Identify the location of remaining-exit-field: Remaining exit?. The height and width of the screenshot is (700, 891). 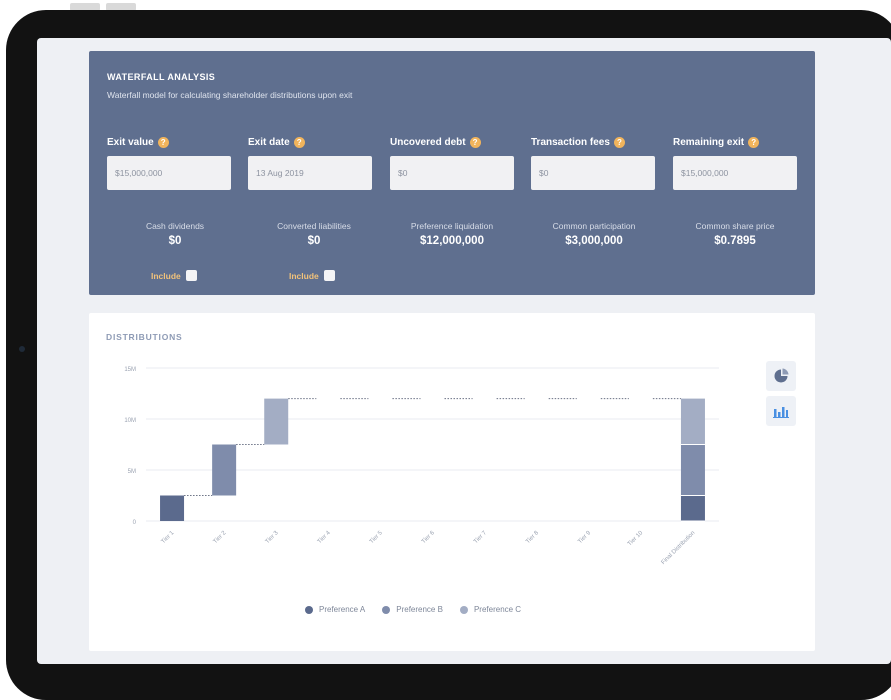
(735, 163).